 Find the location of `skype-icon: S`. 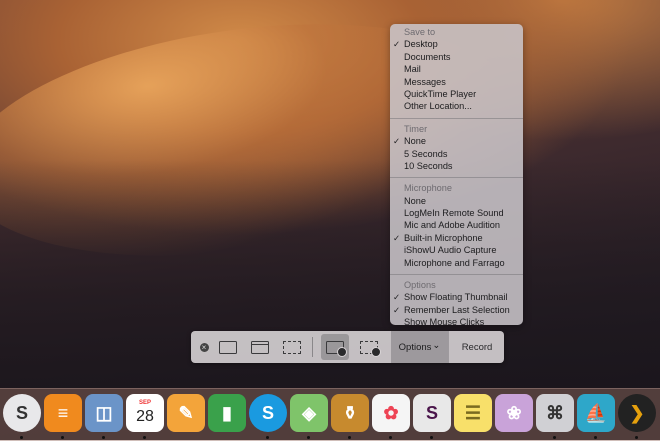

skype-icon: S is located at coordinates (268, 413).